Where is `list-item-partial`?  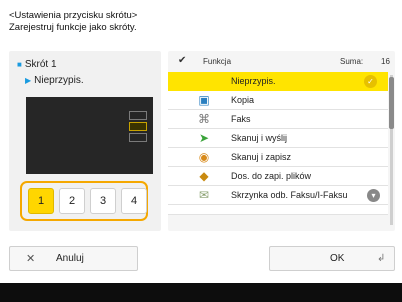
list-item-partial is located at coordinates (278, 210).